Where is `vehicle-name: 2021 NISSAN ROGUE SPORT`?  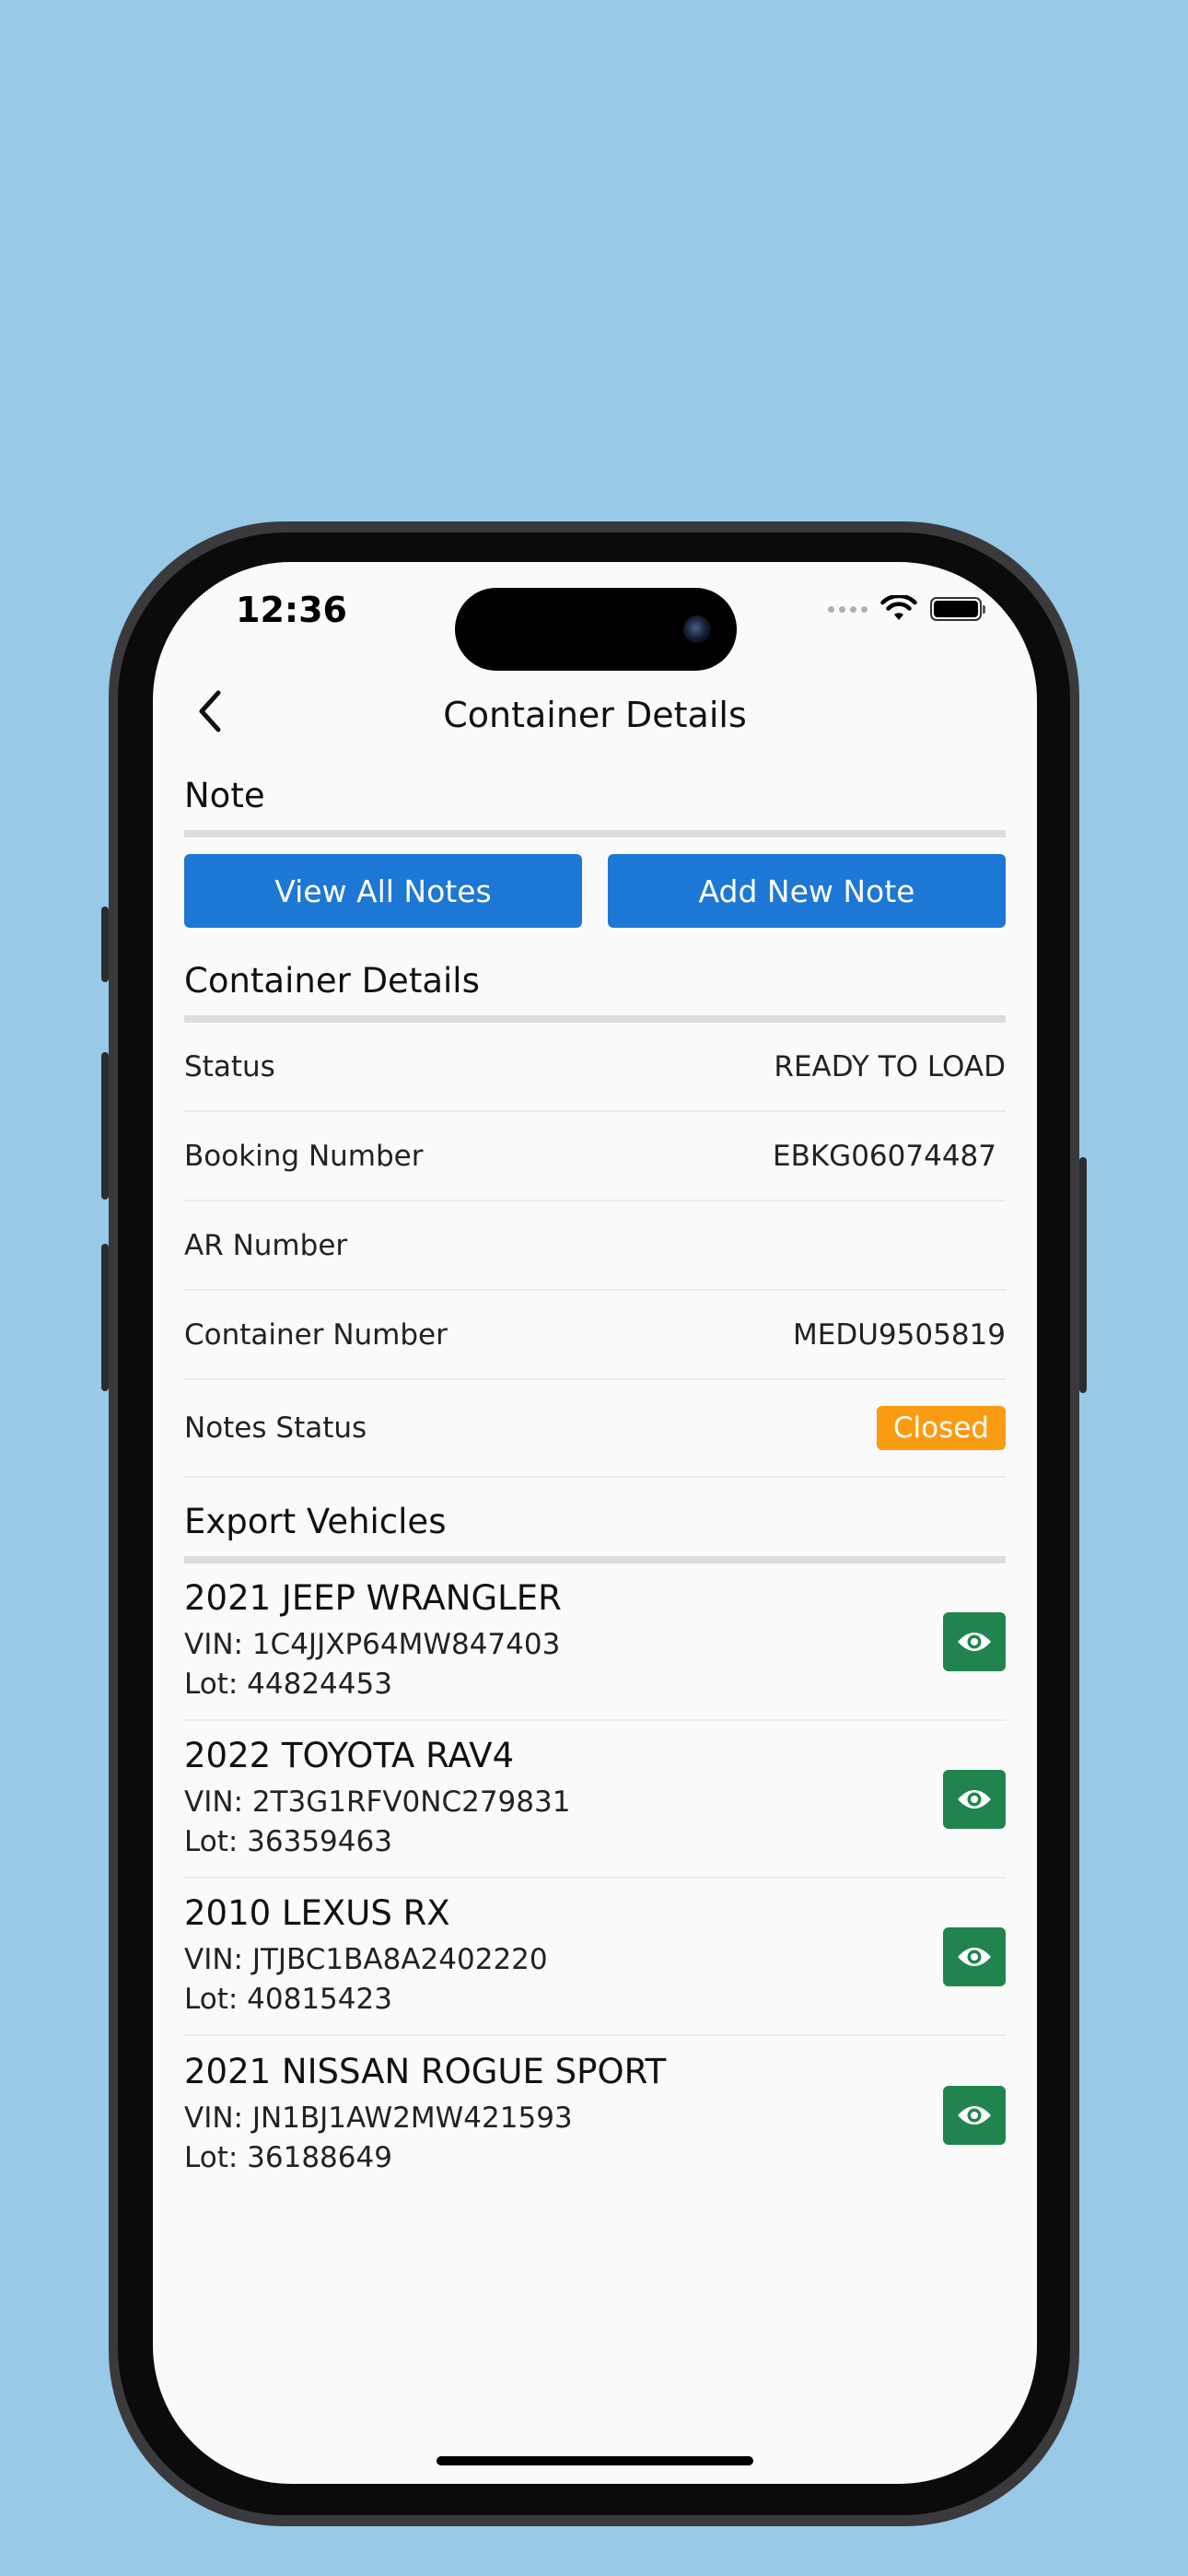 vehicle-name: 2021 NISSAN ROGUE SPORT is located at coordinates (425, 2071).